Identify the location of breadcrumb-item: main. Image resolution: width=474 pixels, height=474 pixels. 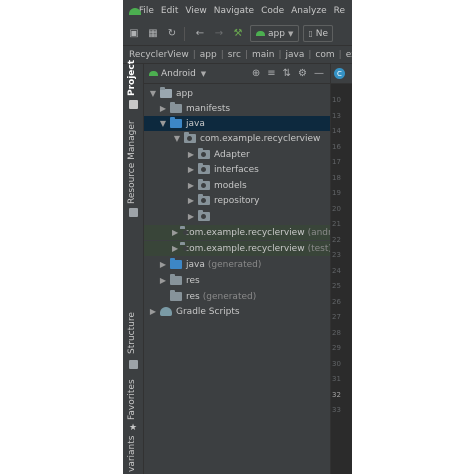
(263, 55).